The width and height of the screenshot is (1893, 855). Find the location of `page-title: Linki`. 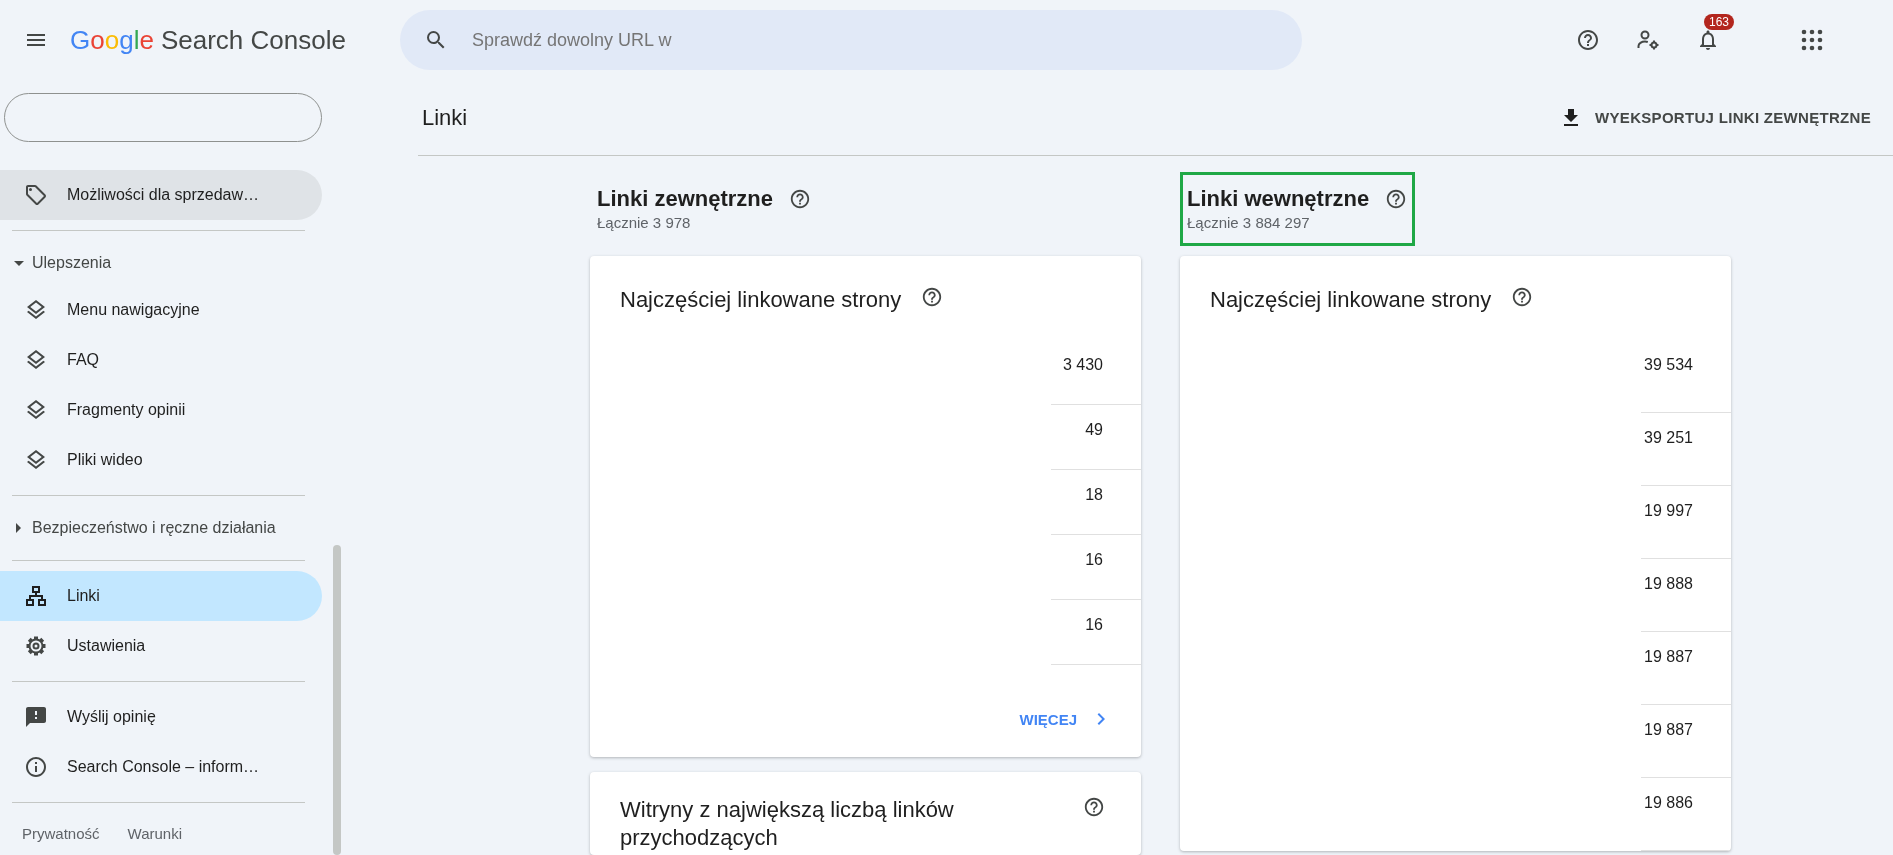

page-title: Linki is located at coordinates (445, 117).